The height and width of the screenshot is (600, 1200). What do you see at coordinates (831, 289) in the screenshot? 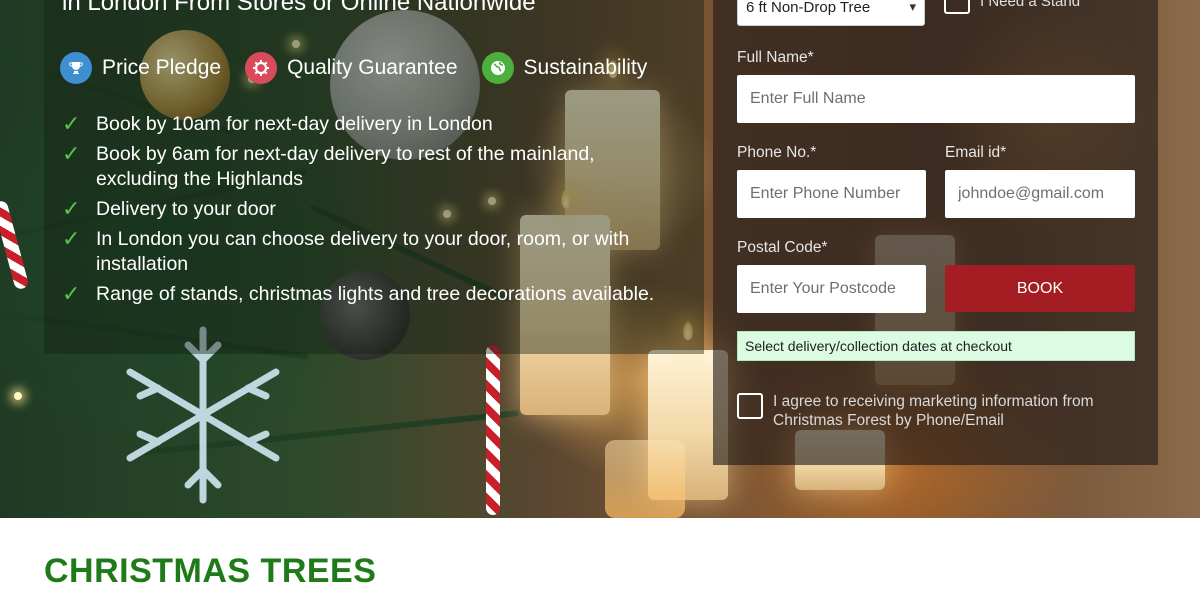
I see `postcode-field` at bounding box center [831, 289].